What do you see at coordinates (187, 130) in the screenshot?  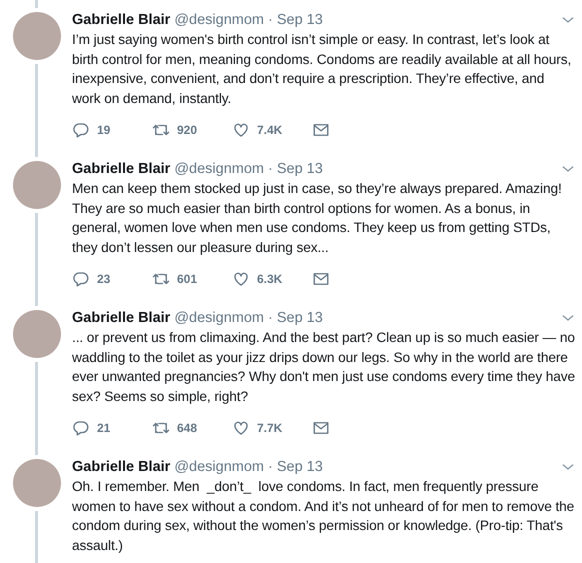 I see `retweet-count: 920` at bounding box center [187, 130].